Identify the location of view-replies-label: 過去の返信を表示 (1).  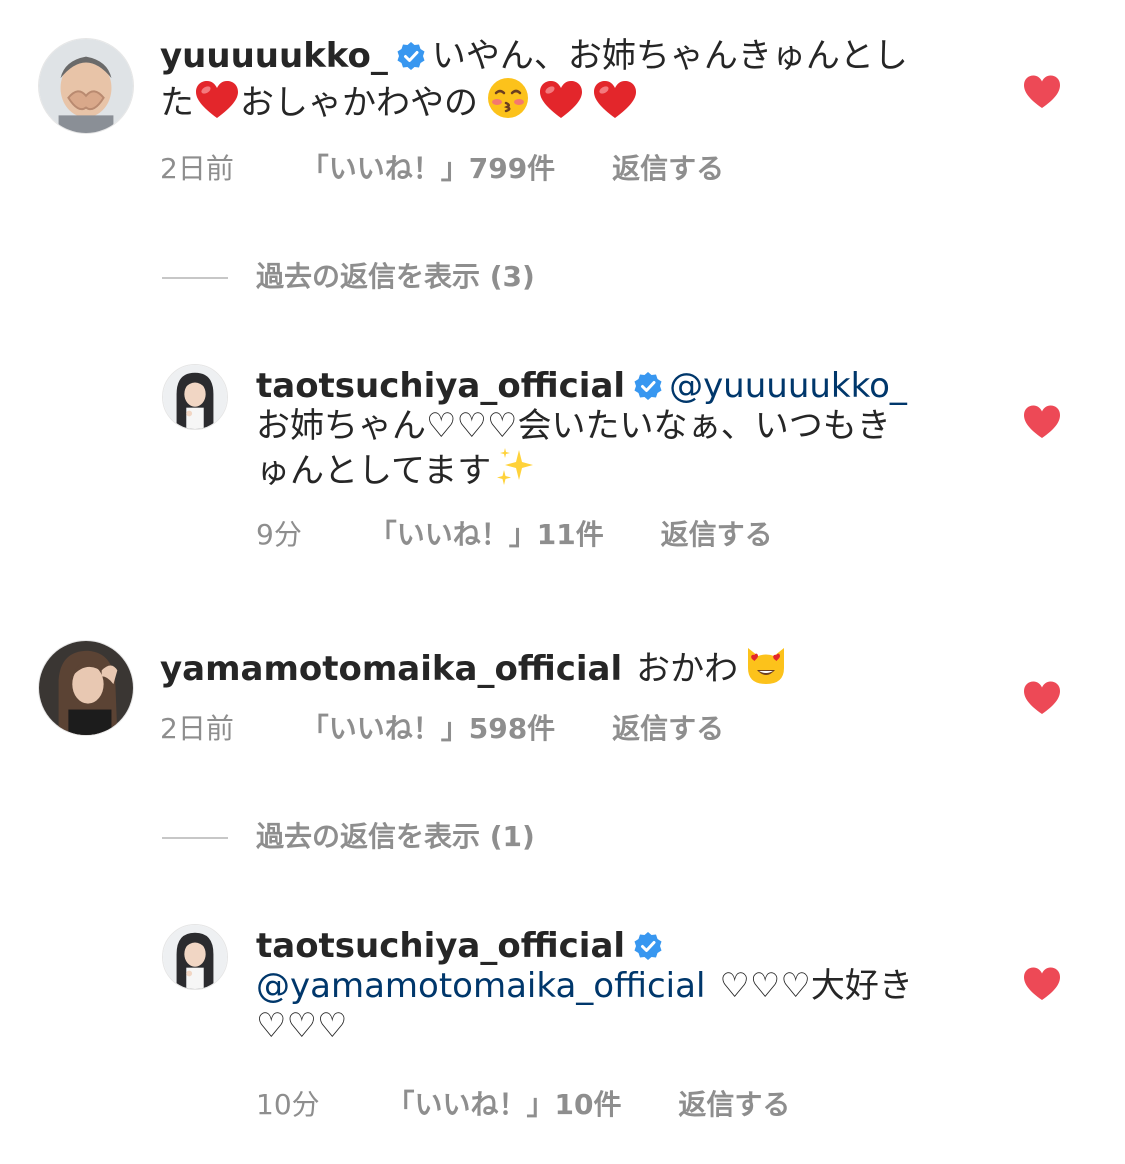
(395, 836).